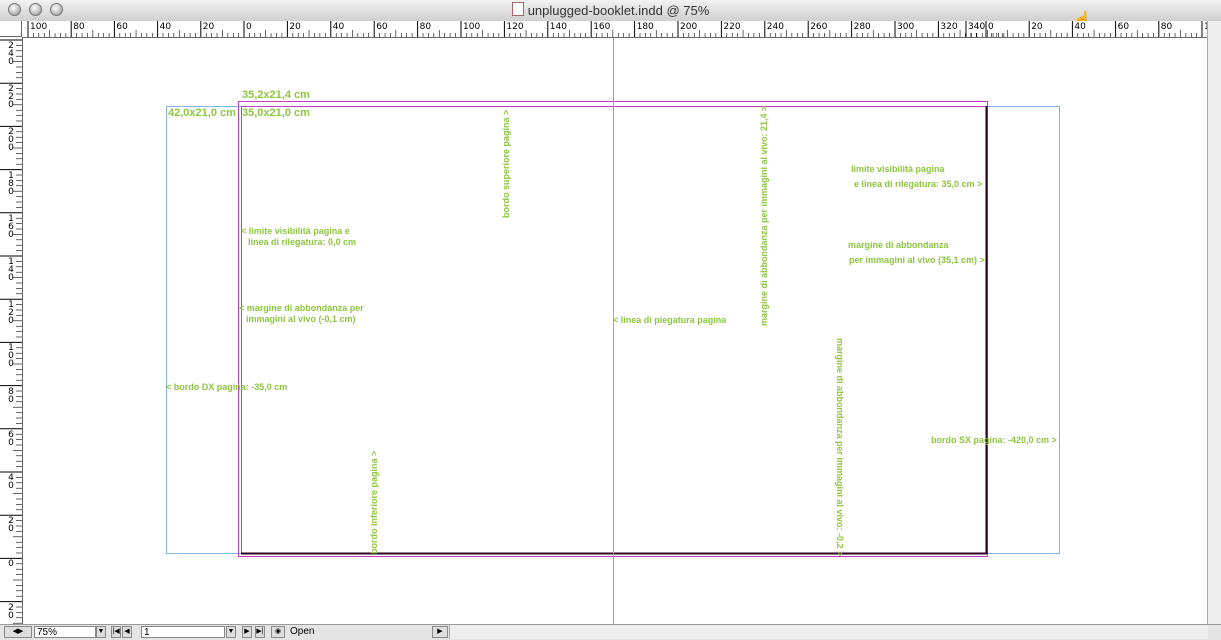  I want to click on status-menu-icon: ▶, so click(440, 632).